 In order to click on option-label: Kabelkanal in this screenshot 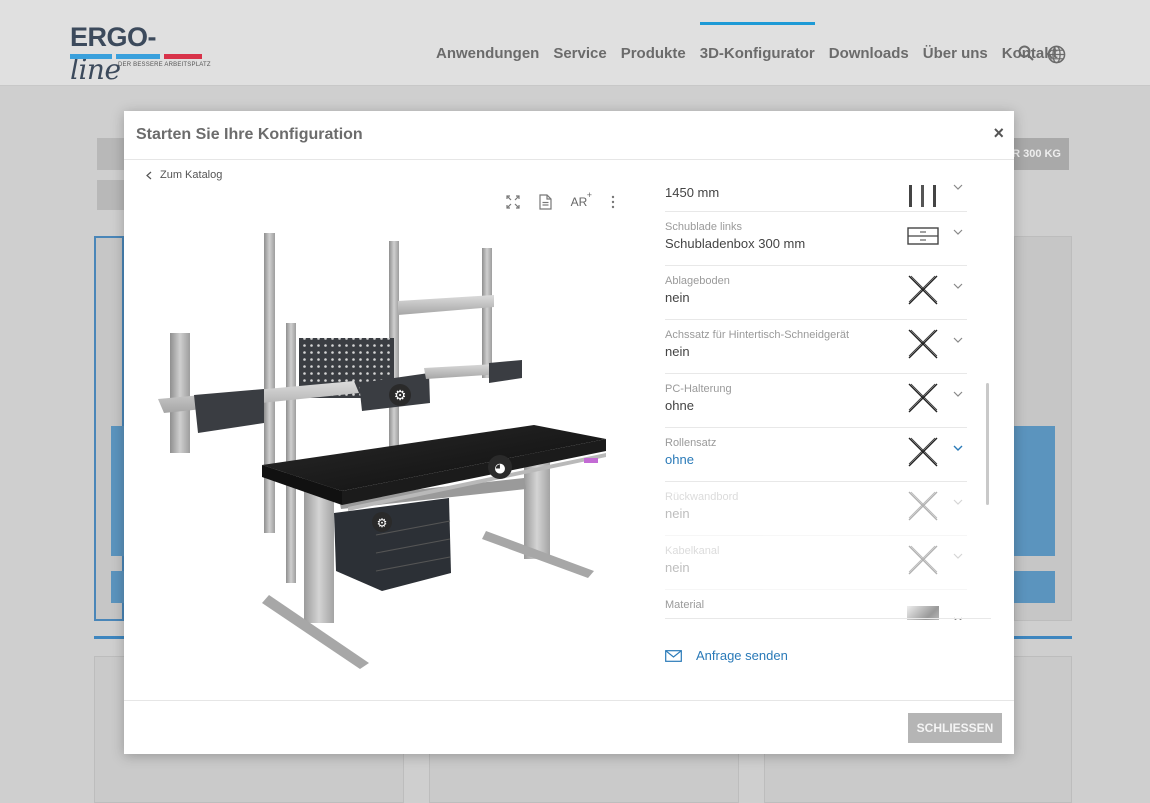, I will do `click(692, 551)`.